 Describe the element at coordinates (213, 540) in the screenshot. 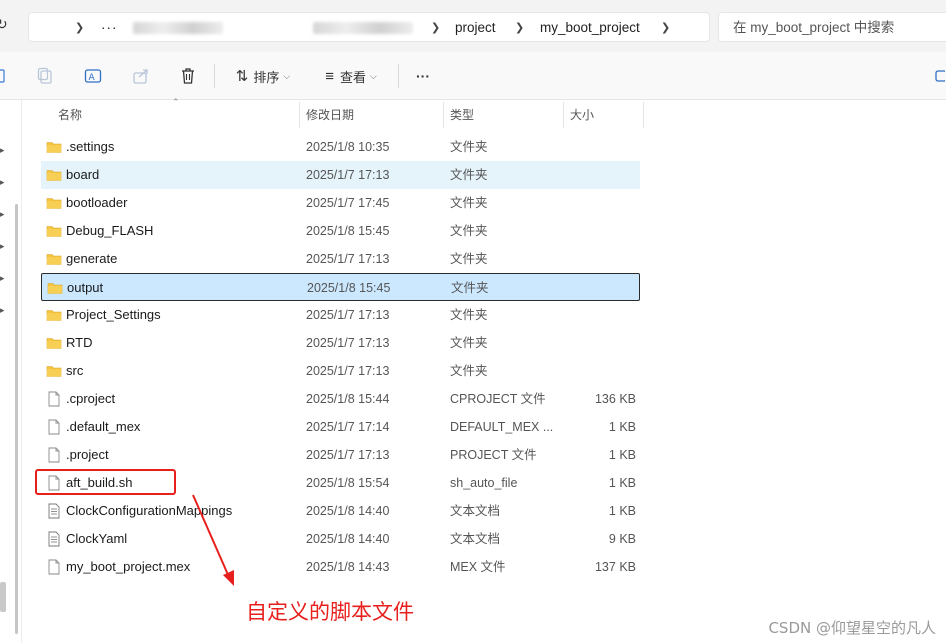

I see `annotation-arrow` at that location.